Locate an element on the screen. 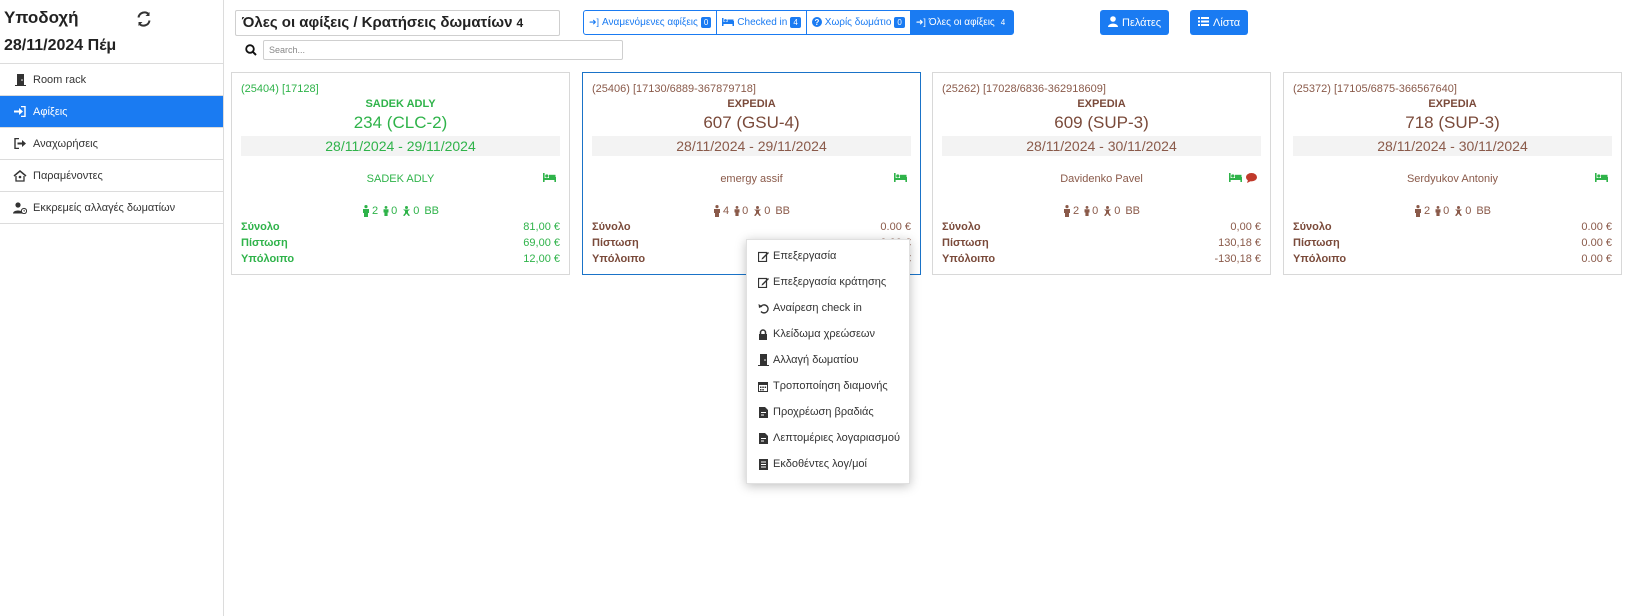 The image size is (1628, 616). stay-dates: 28/11/2024 - 30/11/2024 is located at coordinates (1452, 146).